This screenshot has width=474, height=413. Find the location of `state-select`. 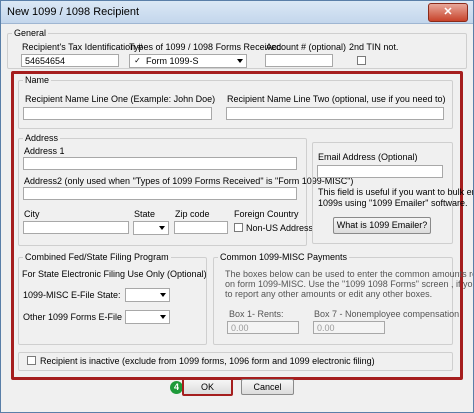

state-select is located at coordinates (151, 228).